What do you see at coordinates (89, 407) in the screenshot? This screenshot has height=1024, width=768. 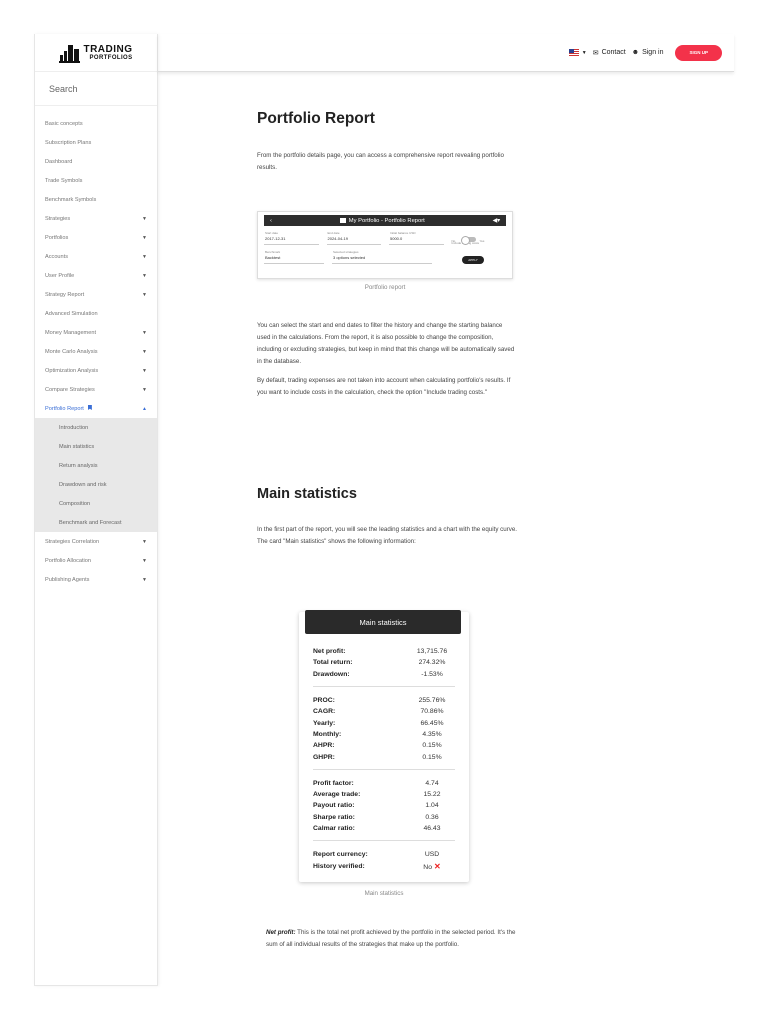 I see `bookmark-icon` at bounding box center [89, 407].